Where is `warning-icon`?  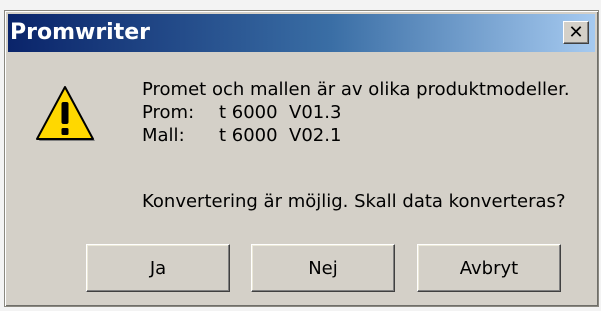
warning-icon is located at coordinates (65, 113).